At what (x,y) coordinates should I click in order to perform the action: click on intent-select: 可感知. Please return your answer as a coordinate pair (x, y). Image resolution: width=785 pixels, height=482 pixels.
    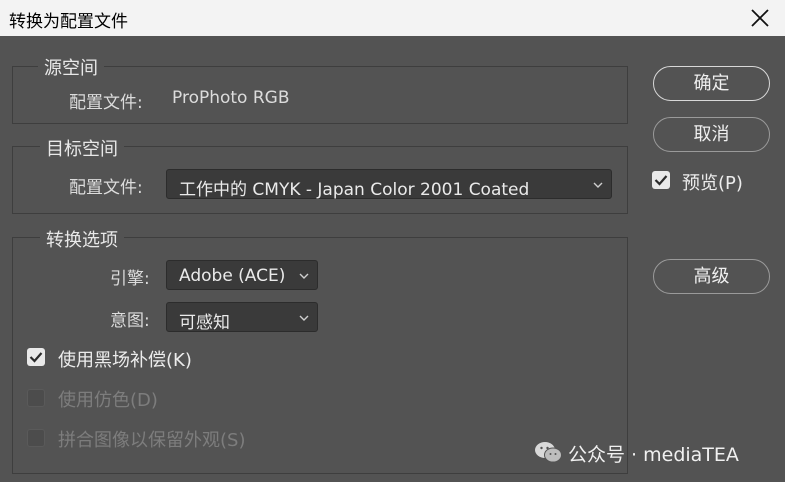
    Looking at the image, I should click on (242, 317).